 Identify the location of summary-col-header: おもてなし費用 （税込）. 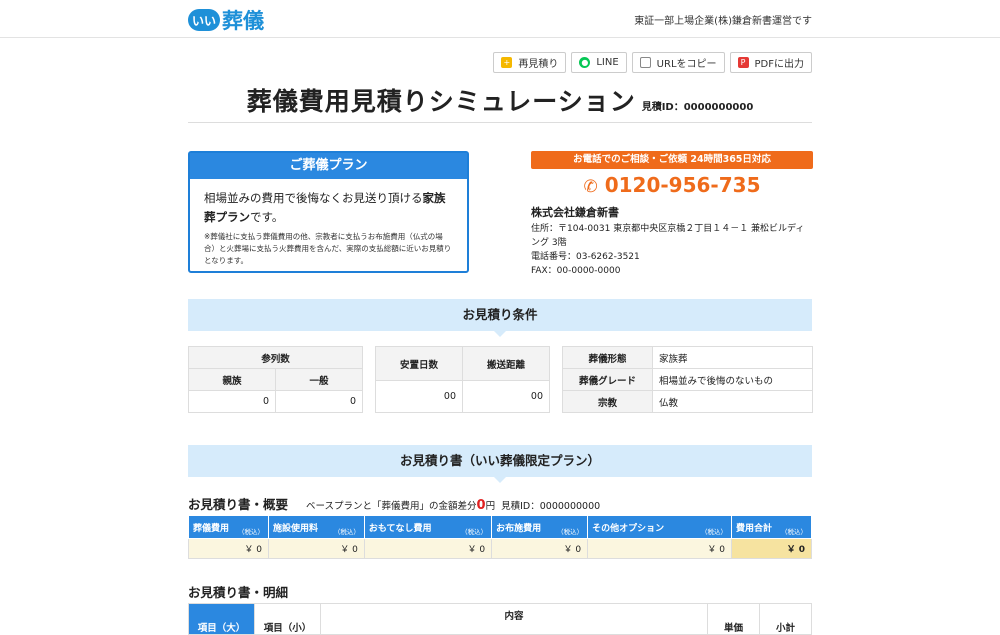
(428, 527).